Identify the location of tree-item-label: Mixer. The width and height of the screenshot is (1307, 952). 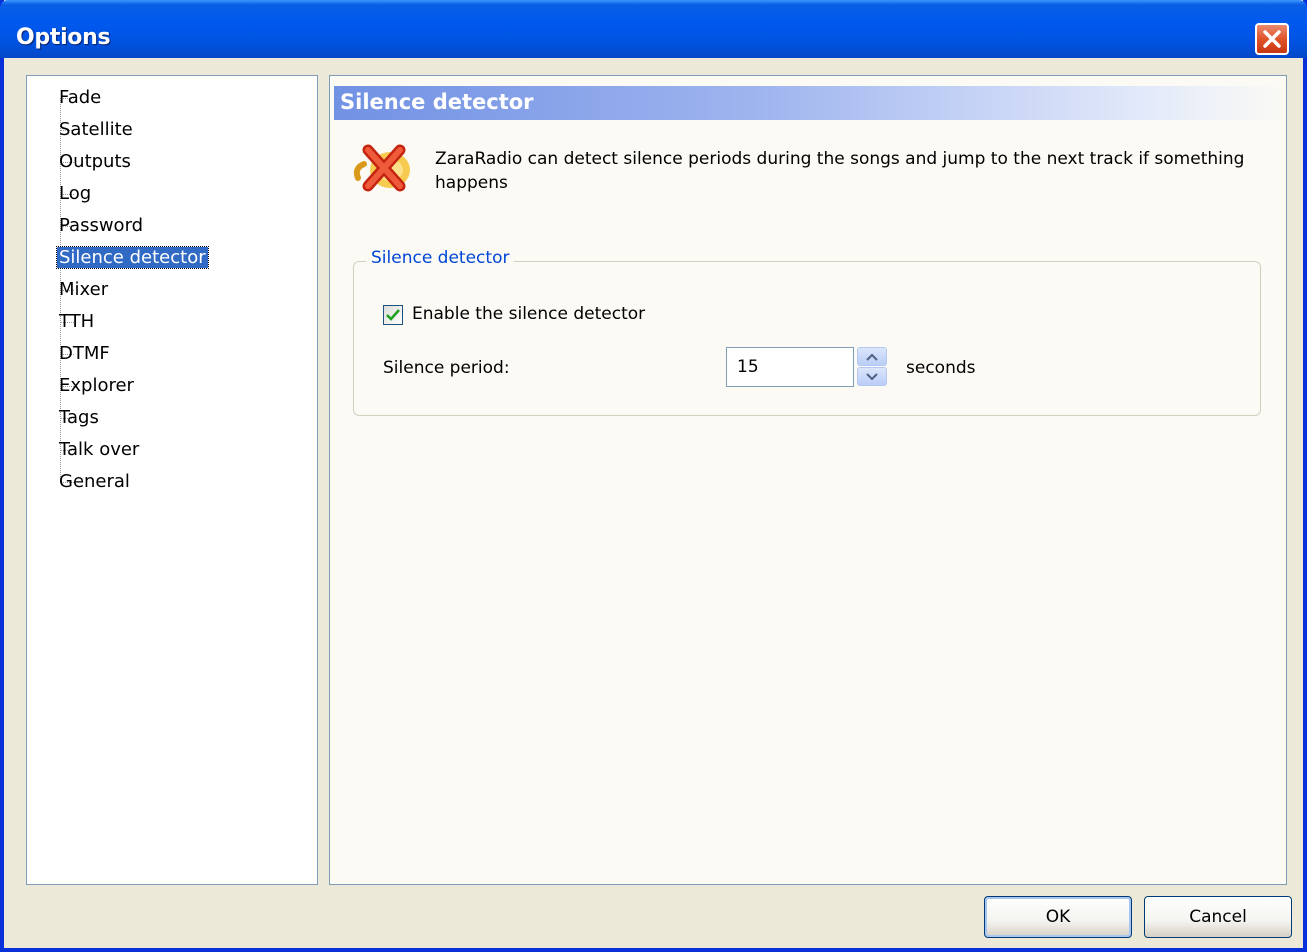
(84, 289).